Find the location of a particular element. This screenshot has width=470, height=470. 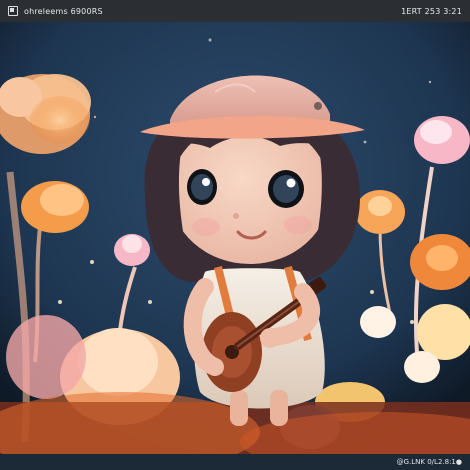

logo-icon is located at coordinates (13, 11).